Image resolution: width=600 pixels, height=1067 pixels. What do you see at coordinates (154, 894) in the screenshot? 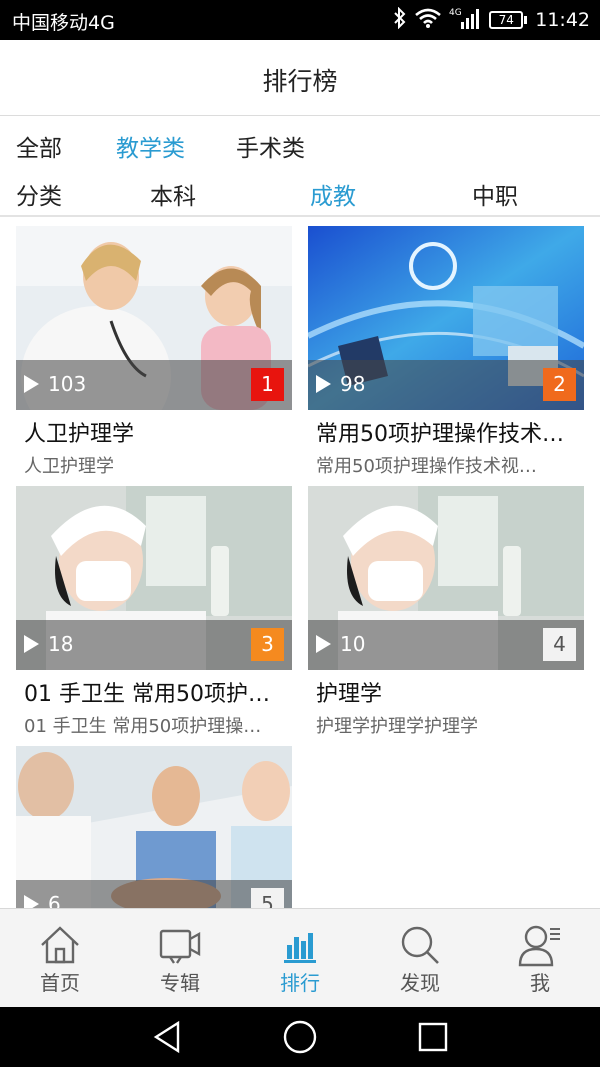
I see `thumbnail-overlay: 6 5` at bounding box center [154, 894].